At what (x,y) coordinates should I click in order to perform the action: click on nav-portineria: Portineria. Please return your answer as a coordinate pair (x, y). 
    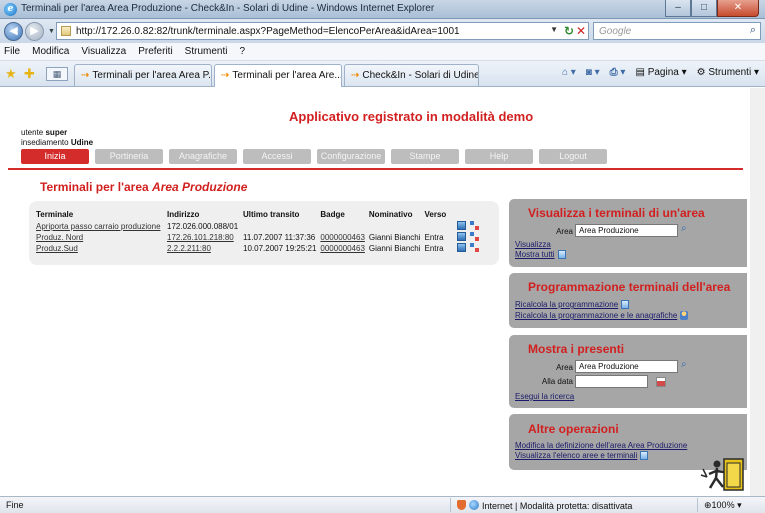
    Looking at the image, I should click on (129, 156).